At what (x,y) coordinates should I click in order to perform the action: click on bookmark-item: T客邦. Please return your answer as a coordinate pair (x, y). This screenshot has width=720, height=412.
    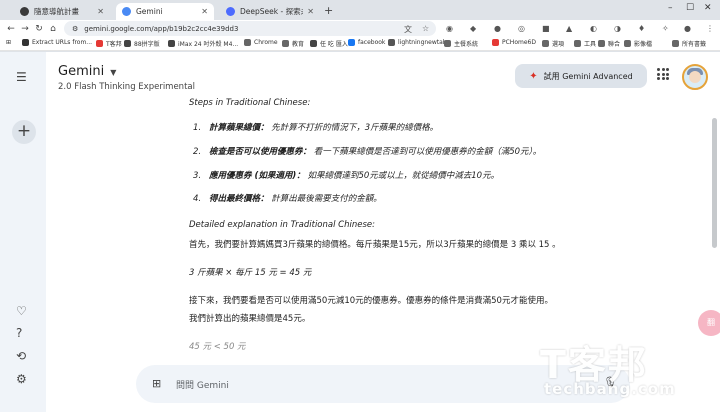
    Looking at the image, I should click on (109, 43).